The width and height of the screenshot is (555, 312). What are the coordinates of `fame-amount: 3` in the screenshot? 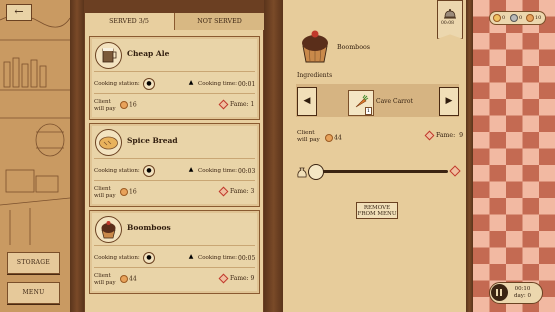 It's located at (252, 191).